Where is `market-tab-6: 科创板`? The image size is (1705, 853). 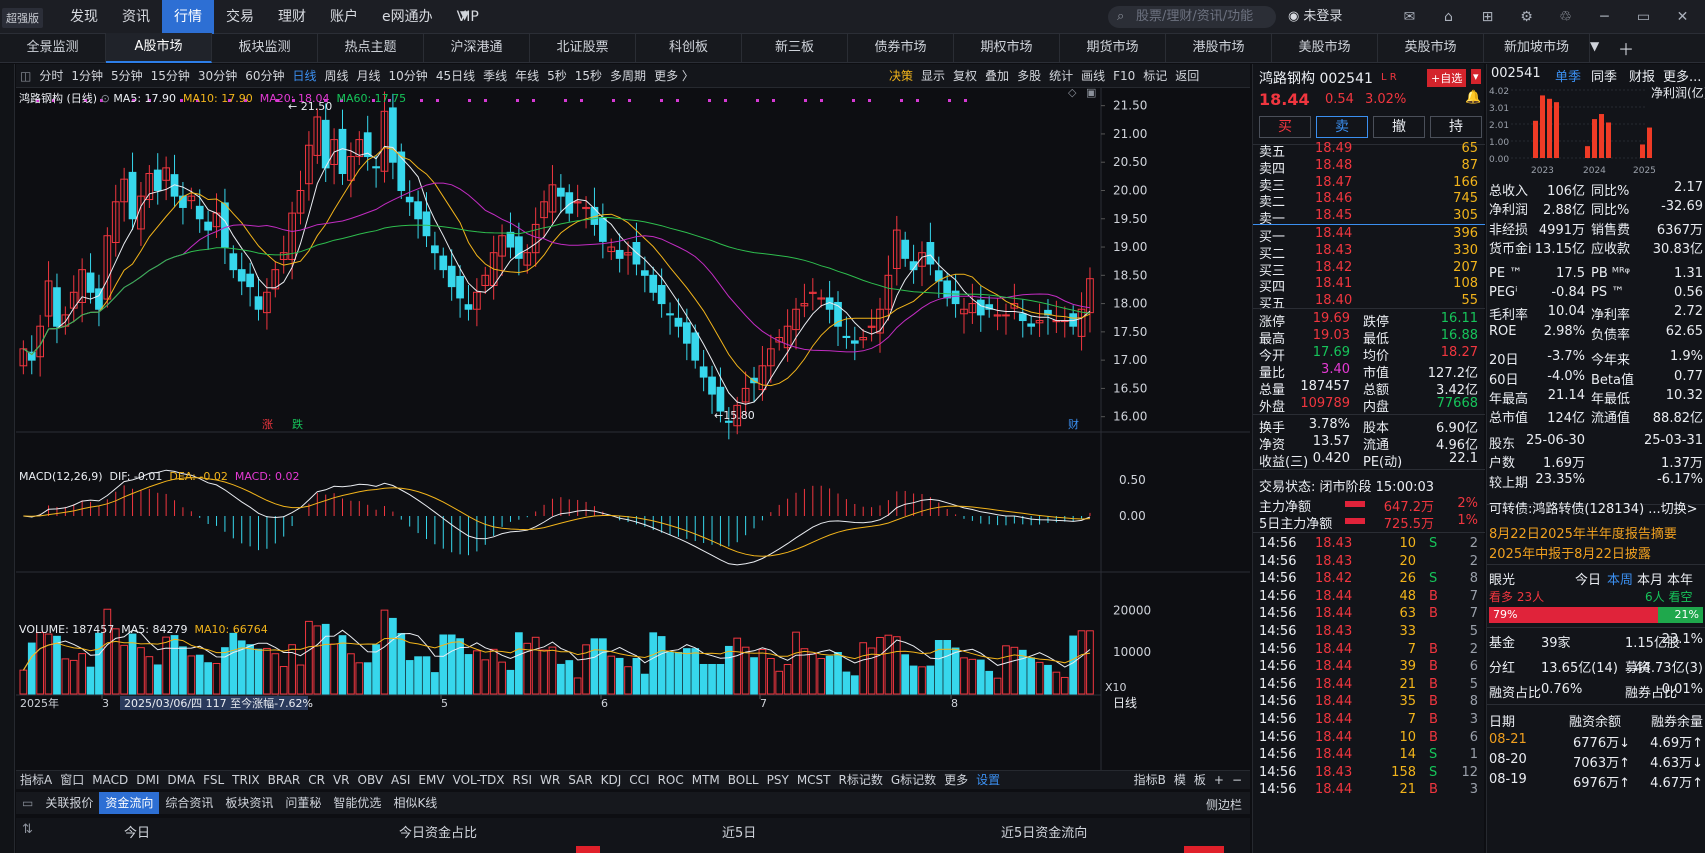
market-tab-6: 科创板 is located at coordinates (689, 48).